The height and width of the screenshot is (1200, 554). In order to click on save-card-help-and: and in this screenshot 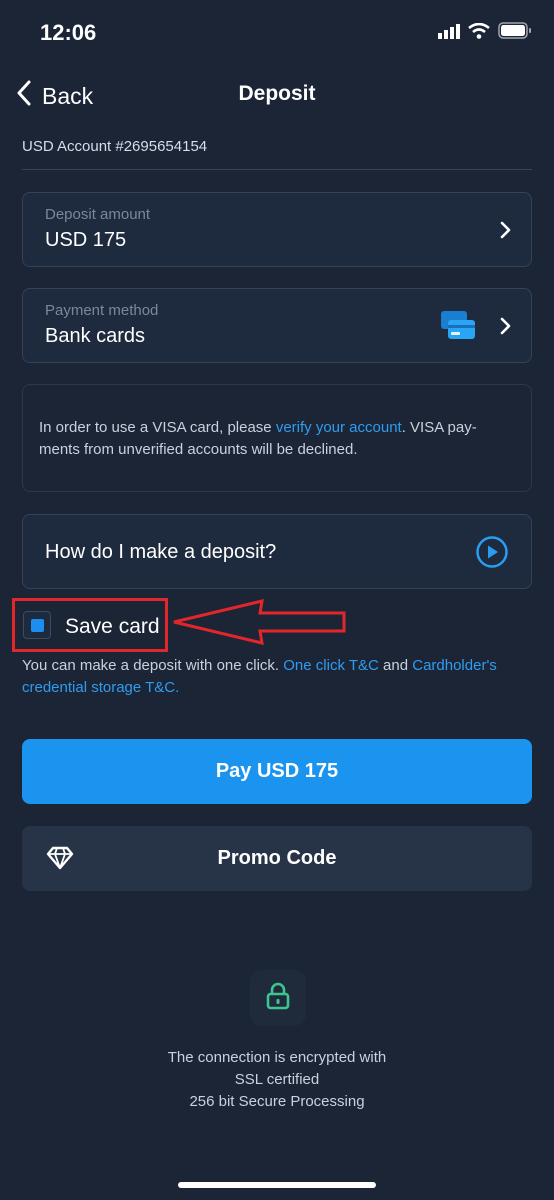, I will do `click(395, 665)`.